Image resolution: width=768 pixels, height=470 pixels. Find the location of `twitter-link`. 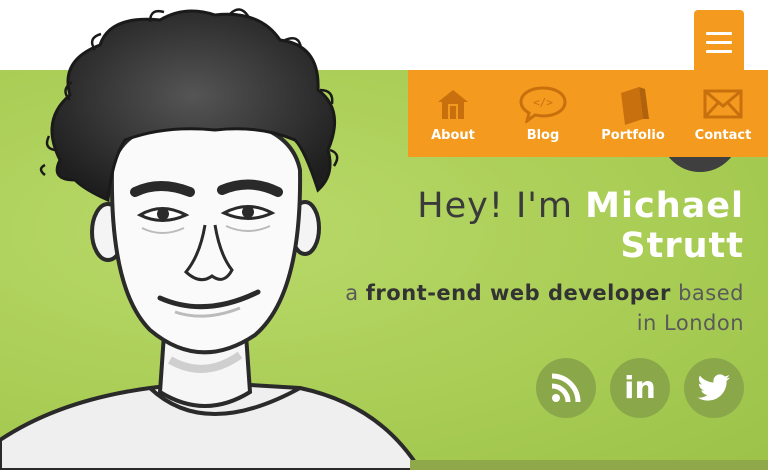

twitter-link is located at coordinates (714, 388).